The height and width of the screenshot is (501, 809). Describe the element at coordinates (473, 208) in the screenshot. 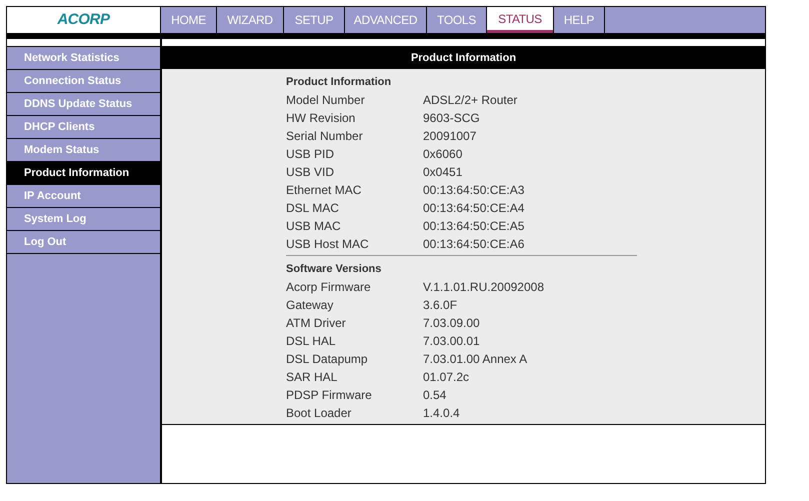

I see `field-value: 00:13:64:50:CE:A4` at that location.